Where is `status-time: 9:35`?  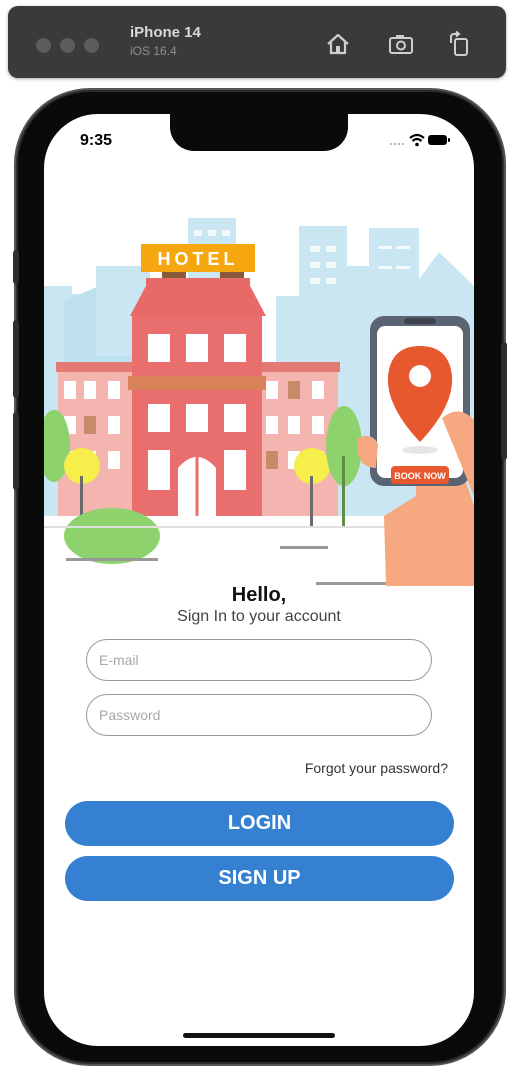
status-time: 9:35 is located at coordinates (96, 140).